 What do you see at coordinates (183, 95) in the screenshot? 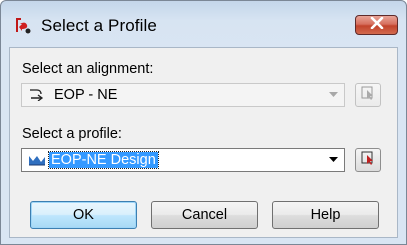
I see `alignment-dropdown: EOP - NE` at bounding box center [183, 95].